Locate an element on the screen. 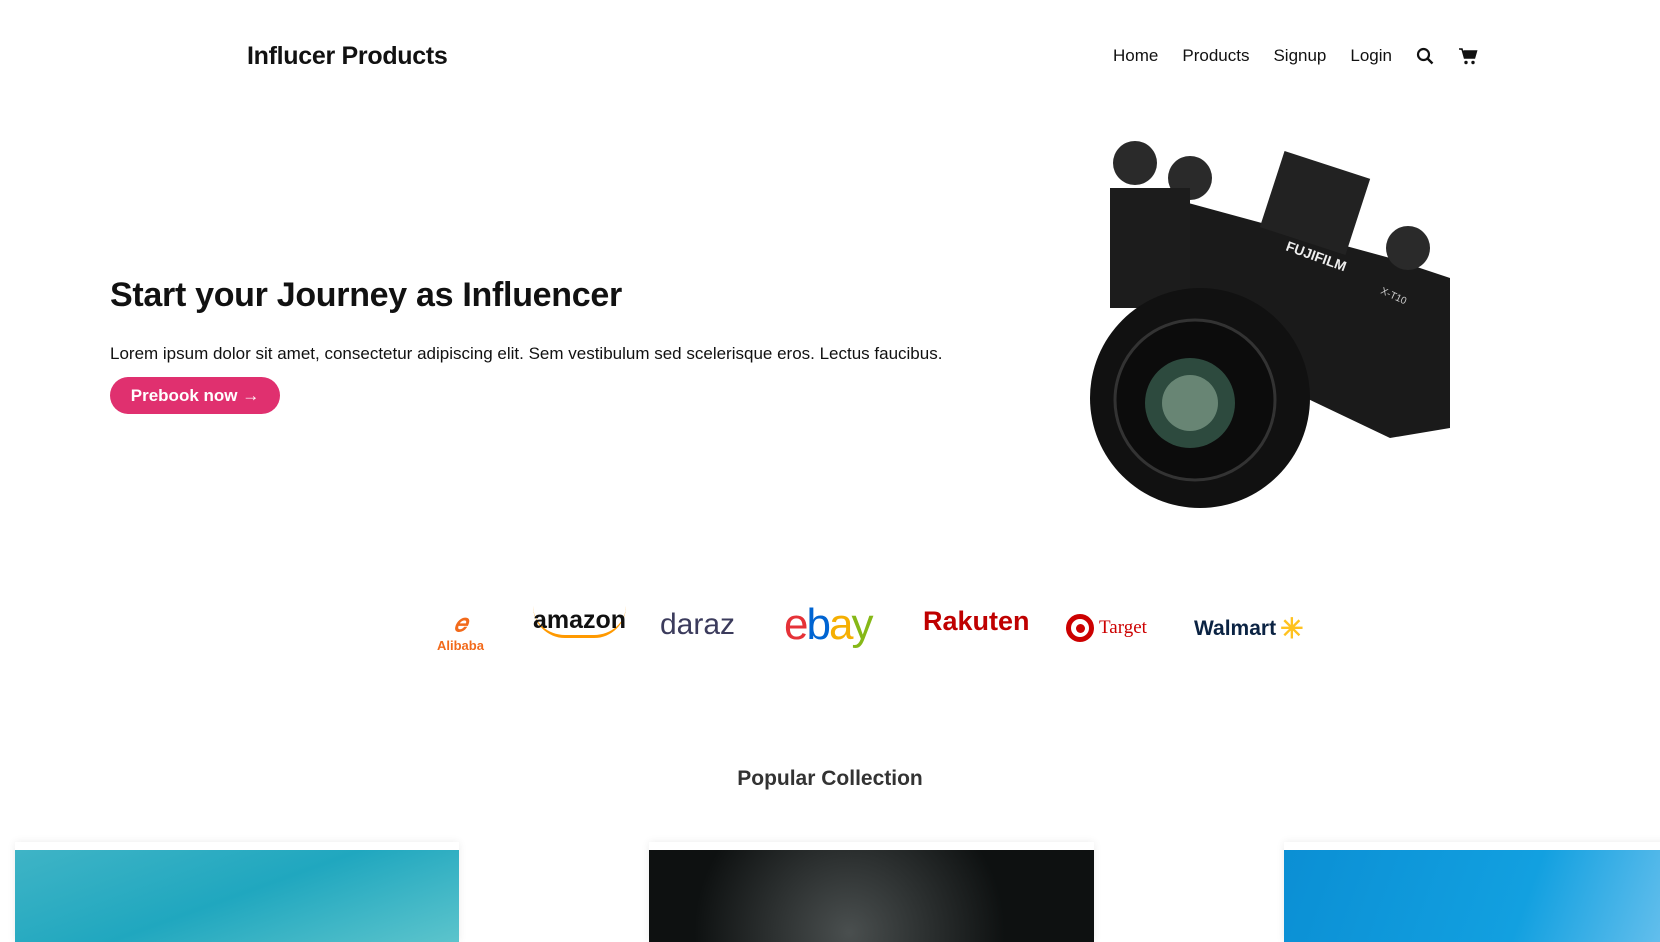  nav-signup: Signup is located at coordinates (1299, 56).